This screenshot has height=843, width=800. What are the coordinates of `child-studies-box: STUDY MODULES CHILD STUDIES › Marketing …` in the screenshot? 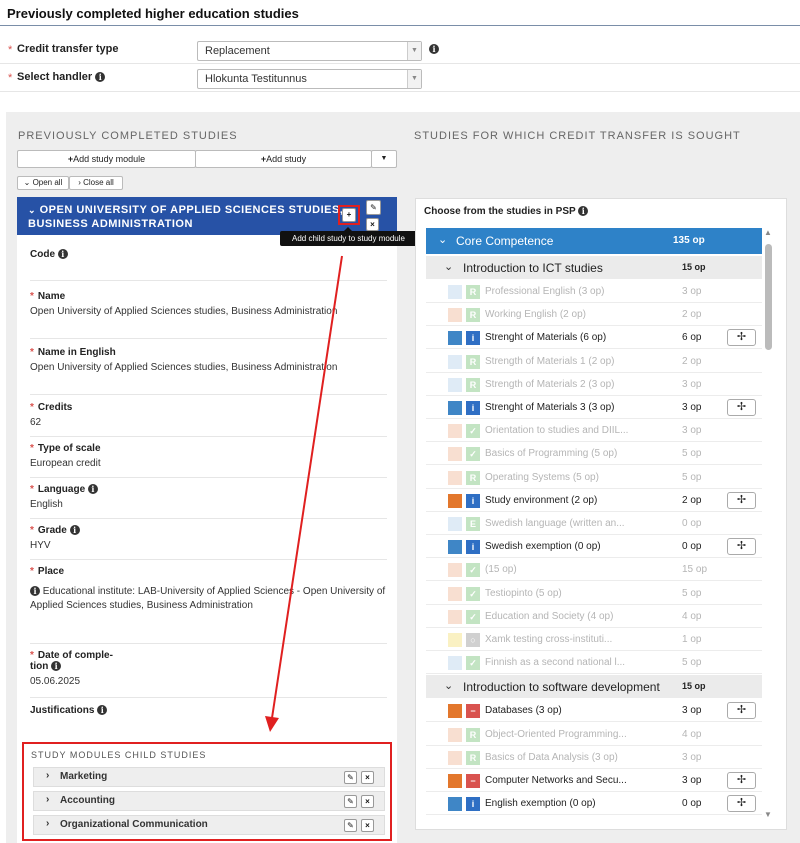 It's located at (207, 791).